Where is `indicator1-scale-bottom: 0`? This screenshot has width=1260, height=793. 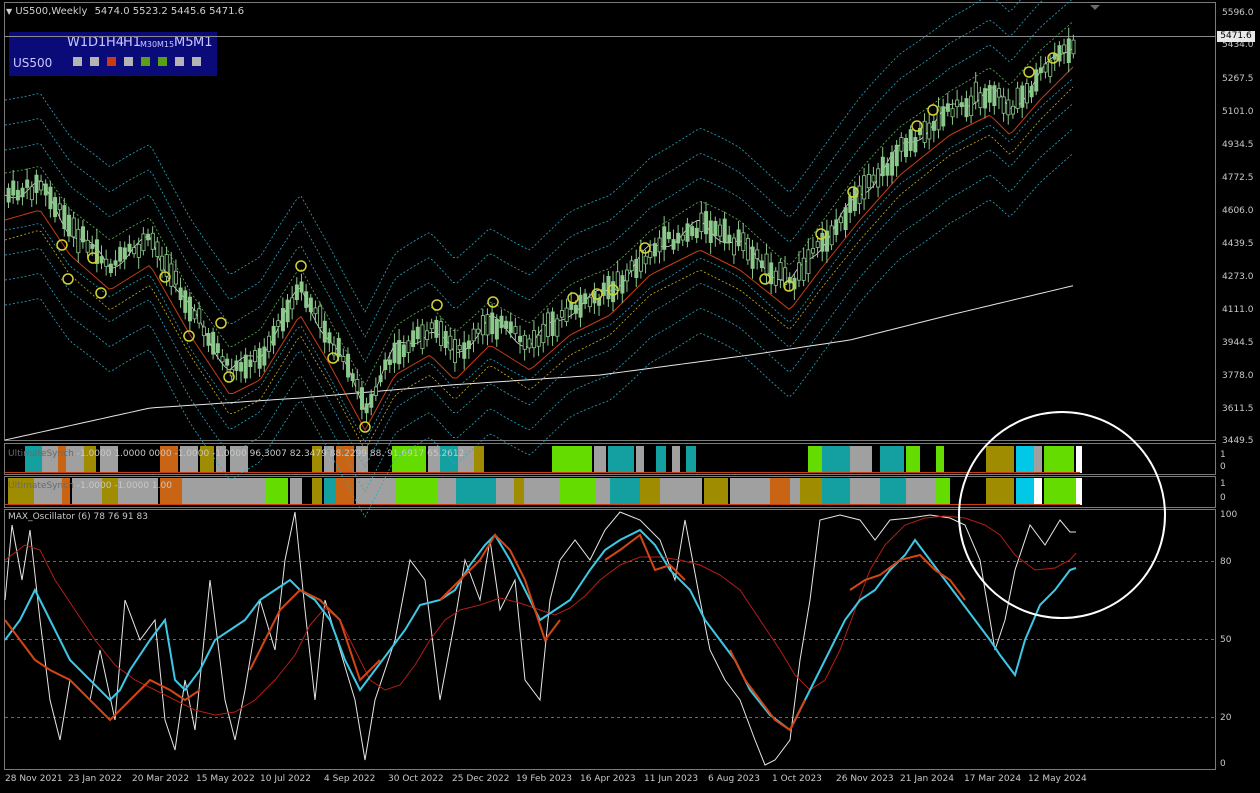
indicator1-scale-bottom: 0 is located at coordinates (1223, 467).